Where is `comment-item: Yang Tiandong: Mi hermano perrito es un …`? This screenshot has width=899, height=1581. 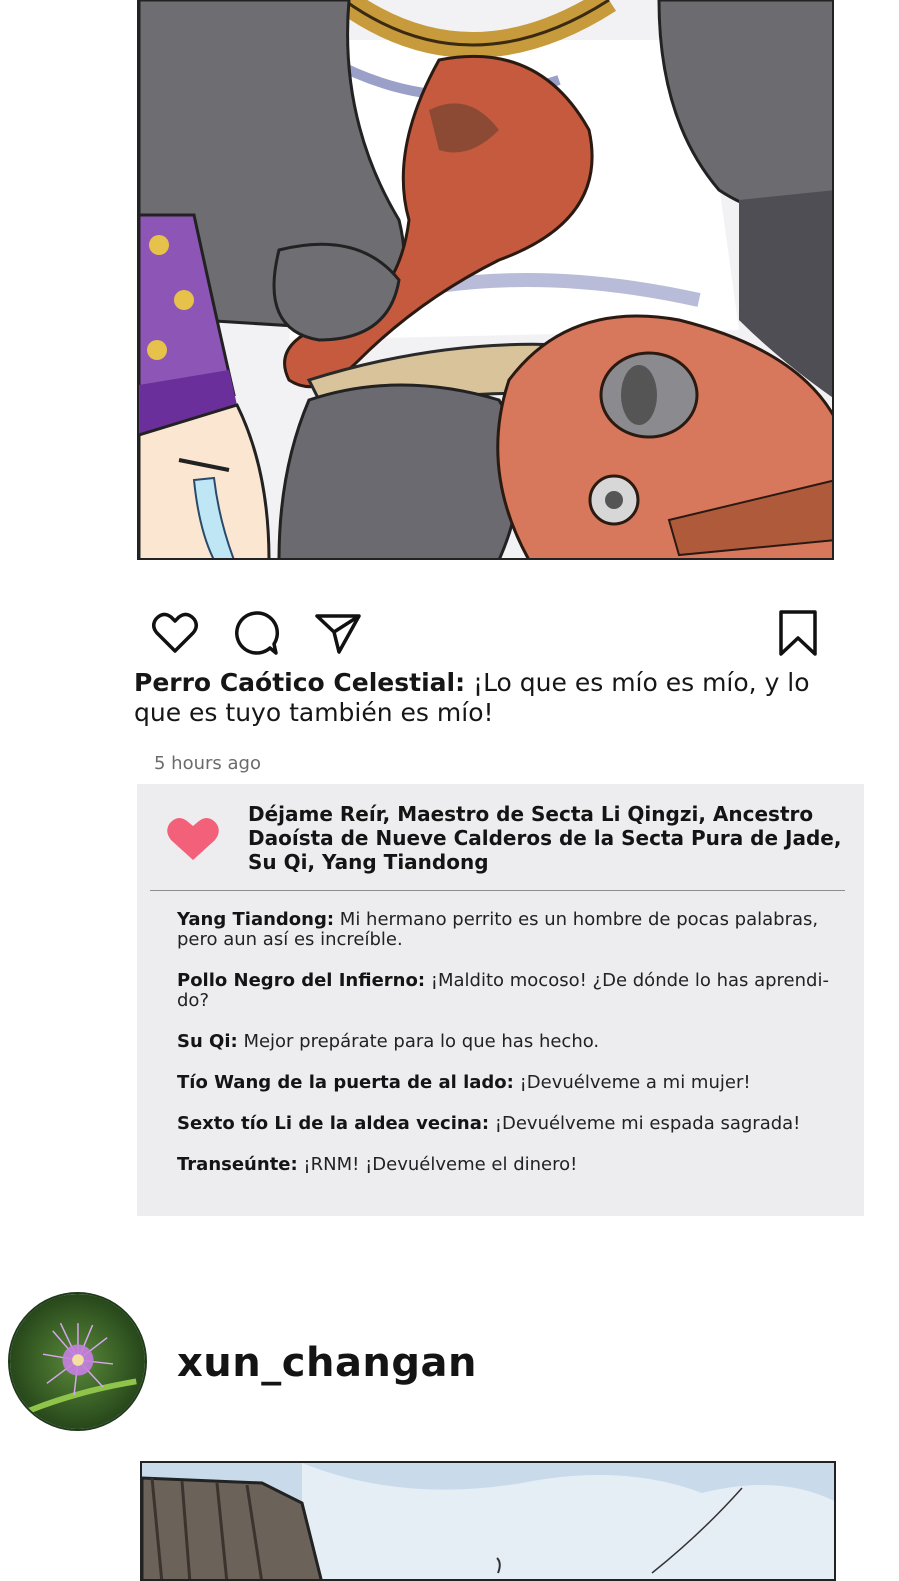 comment-item: Yang Tiandong: Mi hermano perrito es un … is located at coordinates (509, 930).